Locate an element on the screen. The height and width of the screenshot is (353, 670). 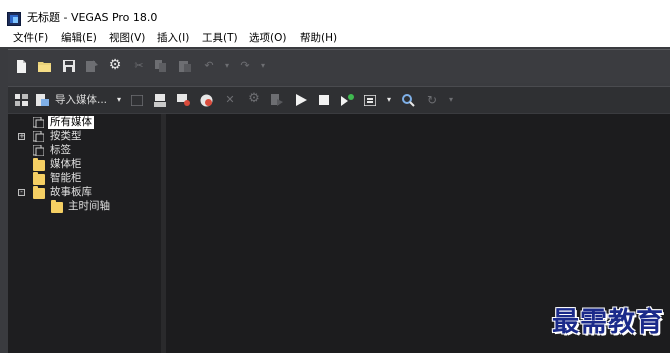
refresh-dropdown-icon: ▾ is located at coordinates (451, 100).